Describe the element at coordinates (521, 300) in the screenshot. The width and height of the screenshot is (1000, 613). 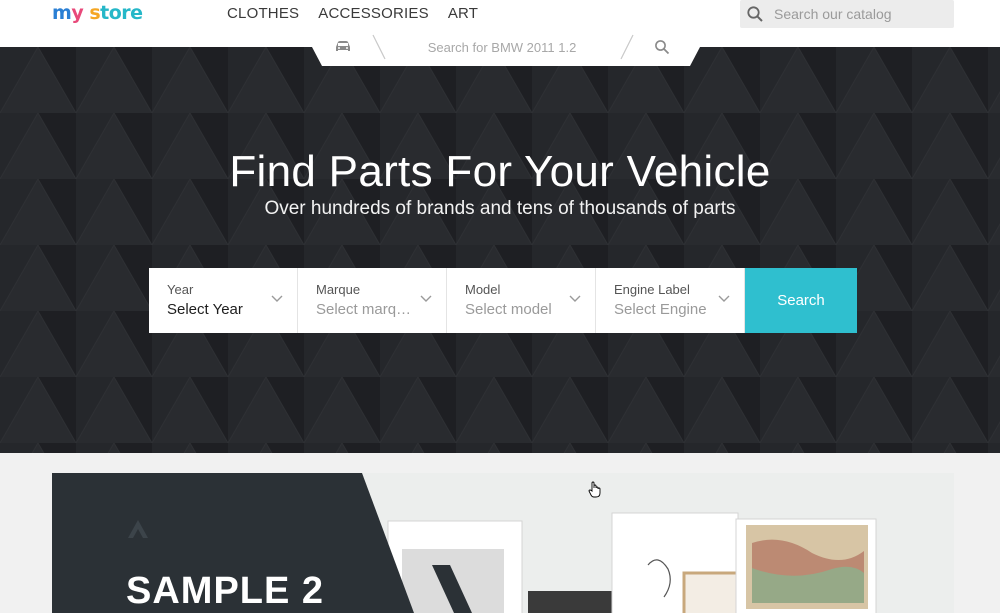
I see `model-select: Model Select model` at that location.